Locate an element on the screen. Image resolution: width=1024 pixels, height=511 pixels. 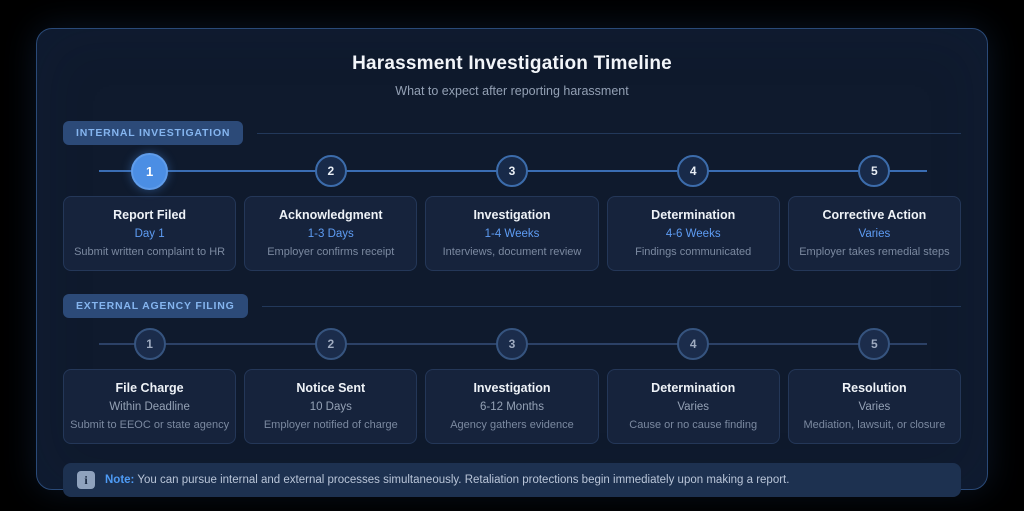
section-badge-internal: INTERNAL INVESTIGATION is located at coordinates (153, 133).